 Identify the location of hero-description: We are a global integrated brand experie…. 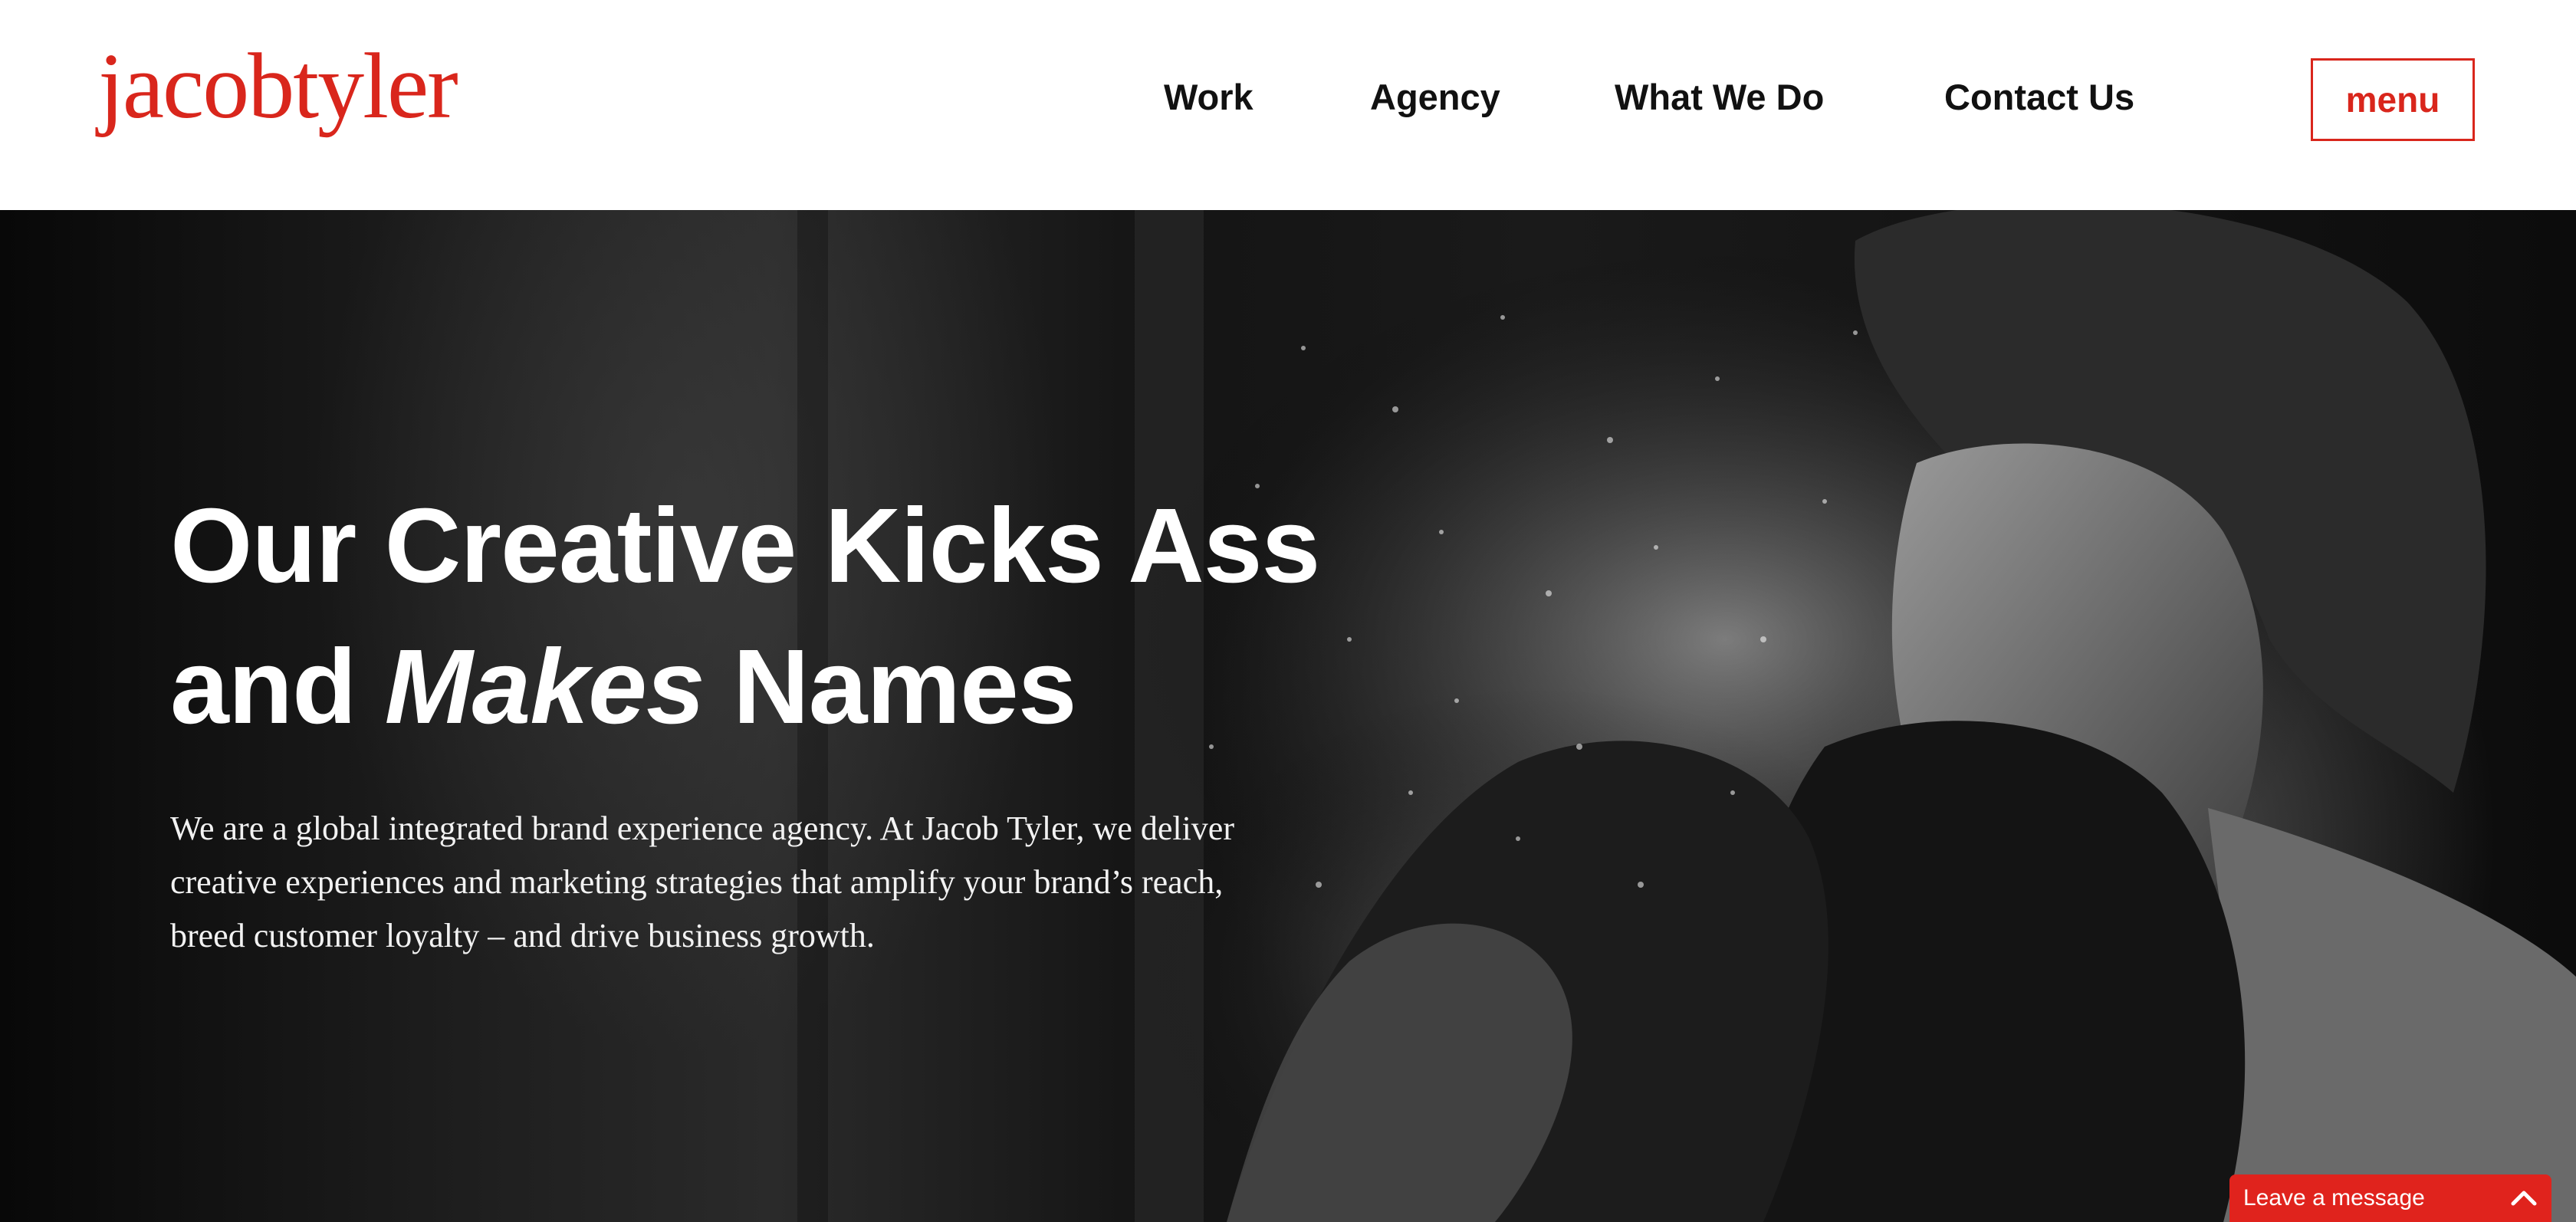
(702, 882).